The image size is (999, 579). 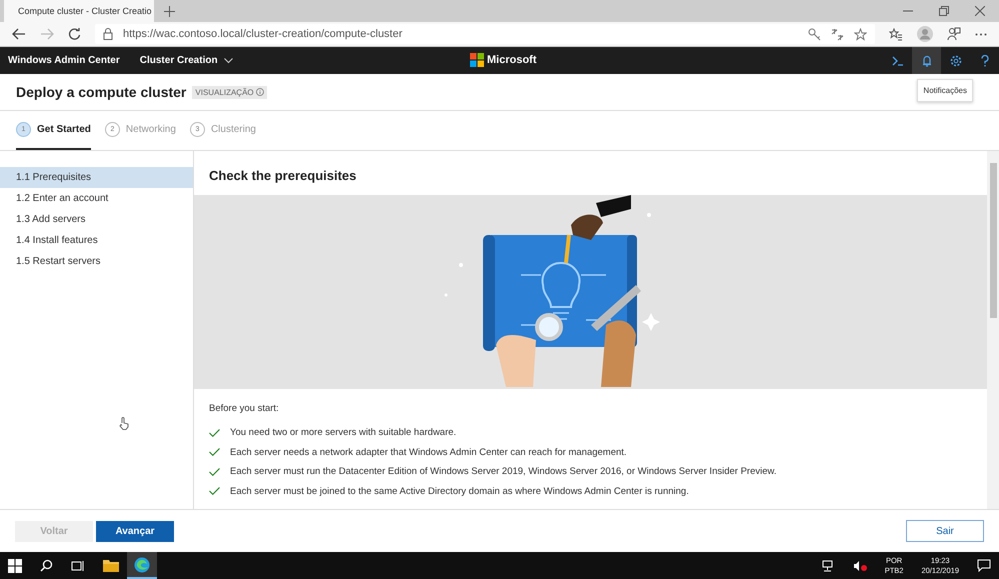 I want to click on translate-icon, so click(x=837, y=34).